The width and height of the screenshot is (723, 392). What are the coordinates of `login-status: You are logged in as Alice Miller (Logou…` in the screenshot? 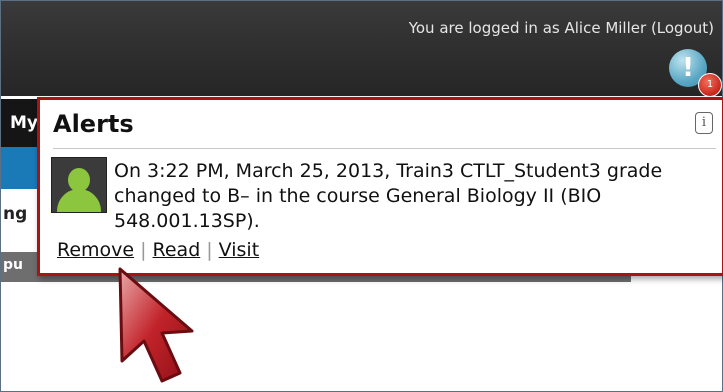 It's located at (561, 28).